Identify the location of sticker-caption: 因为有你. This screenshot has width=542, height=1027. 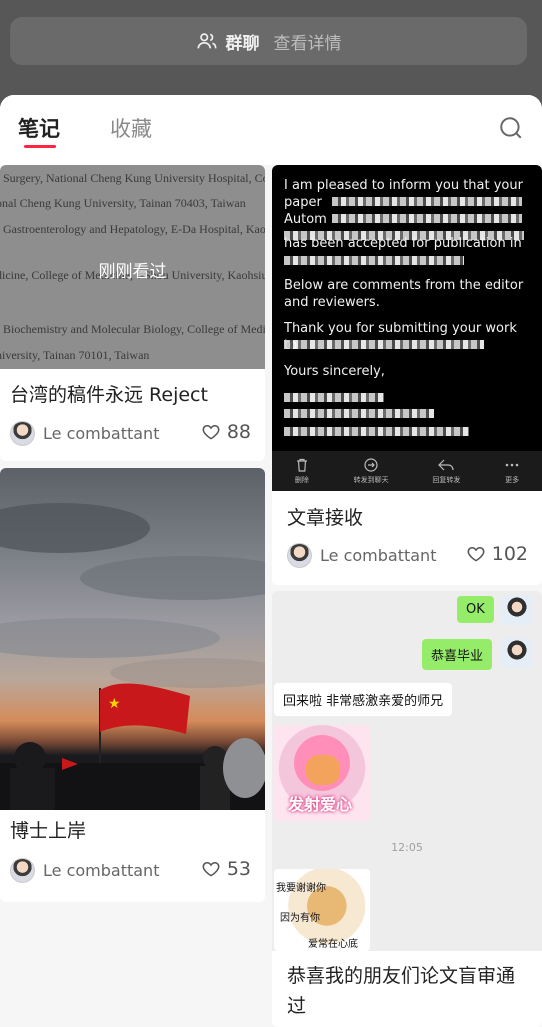
(300, 918).